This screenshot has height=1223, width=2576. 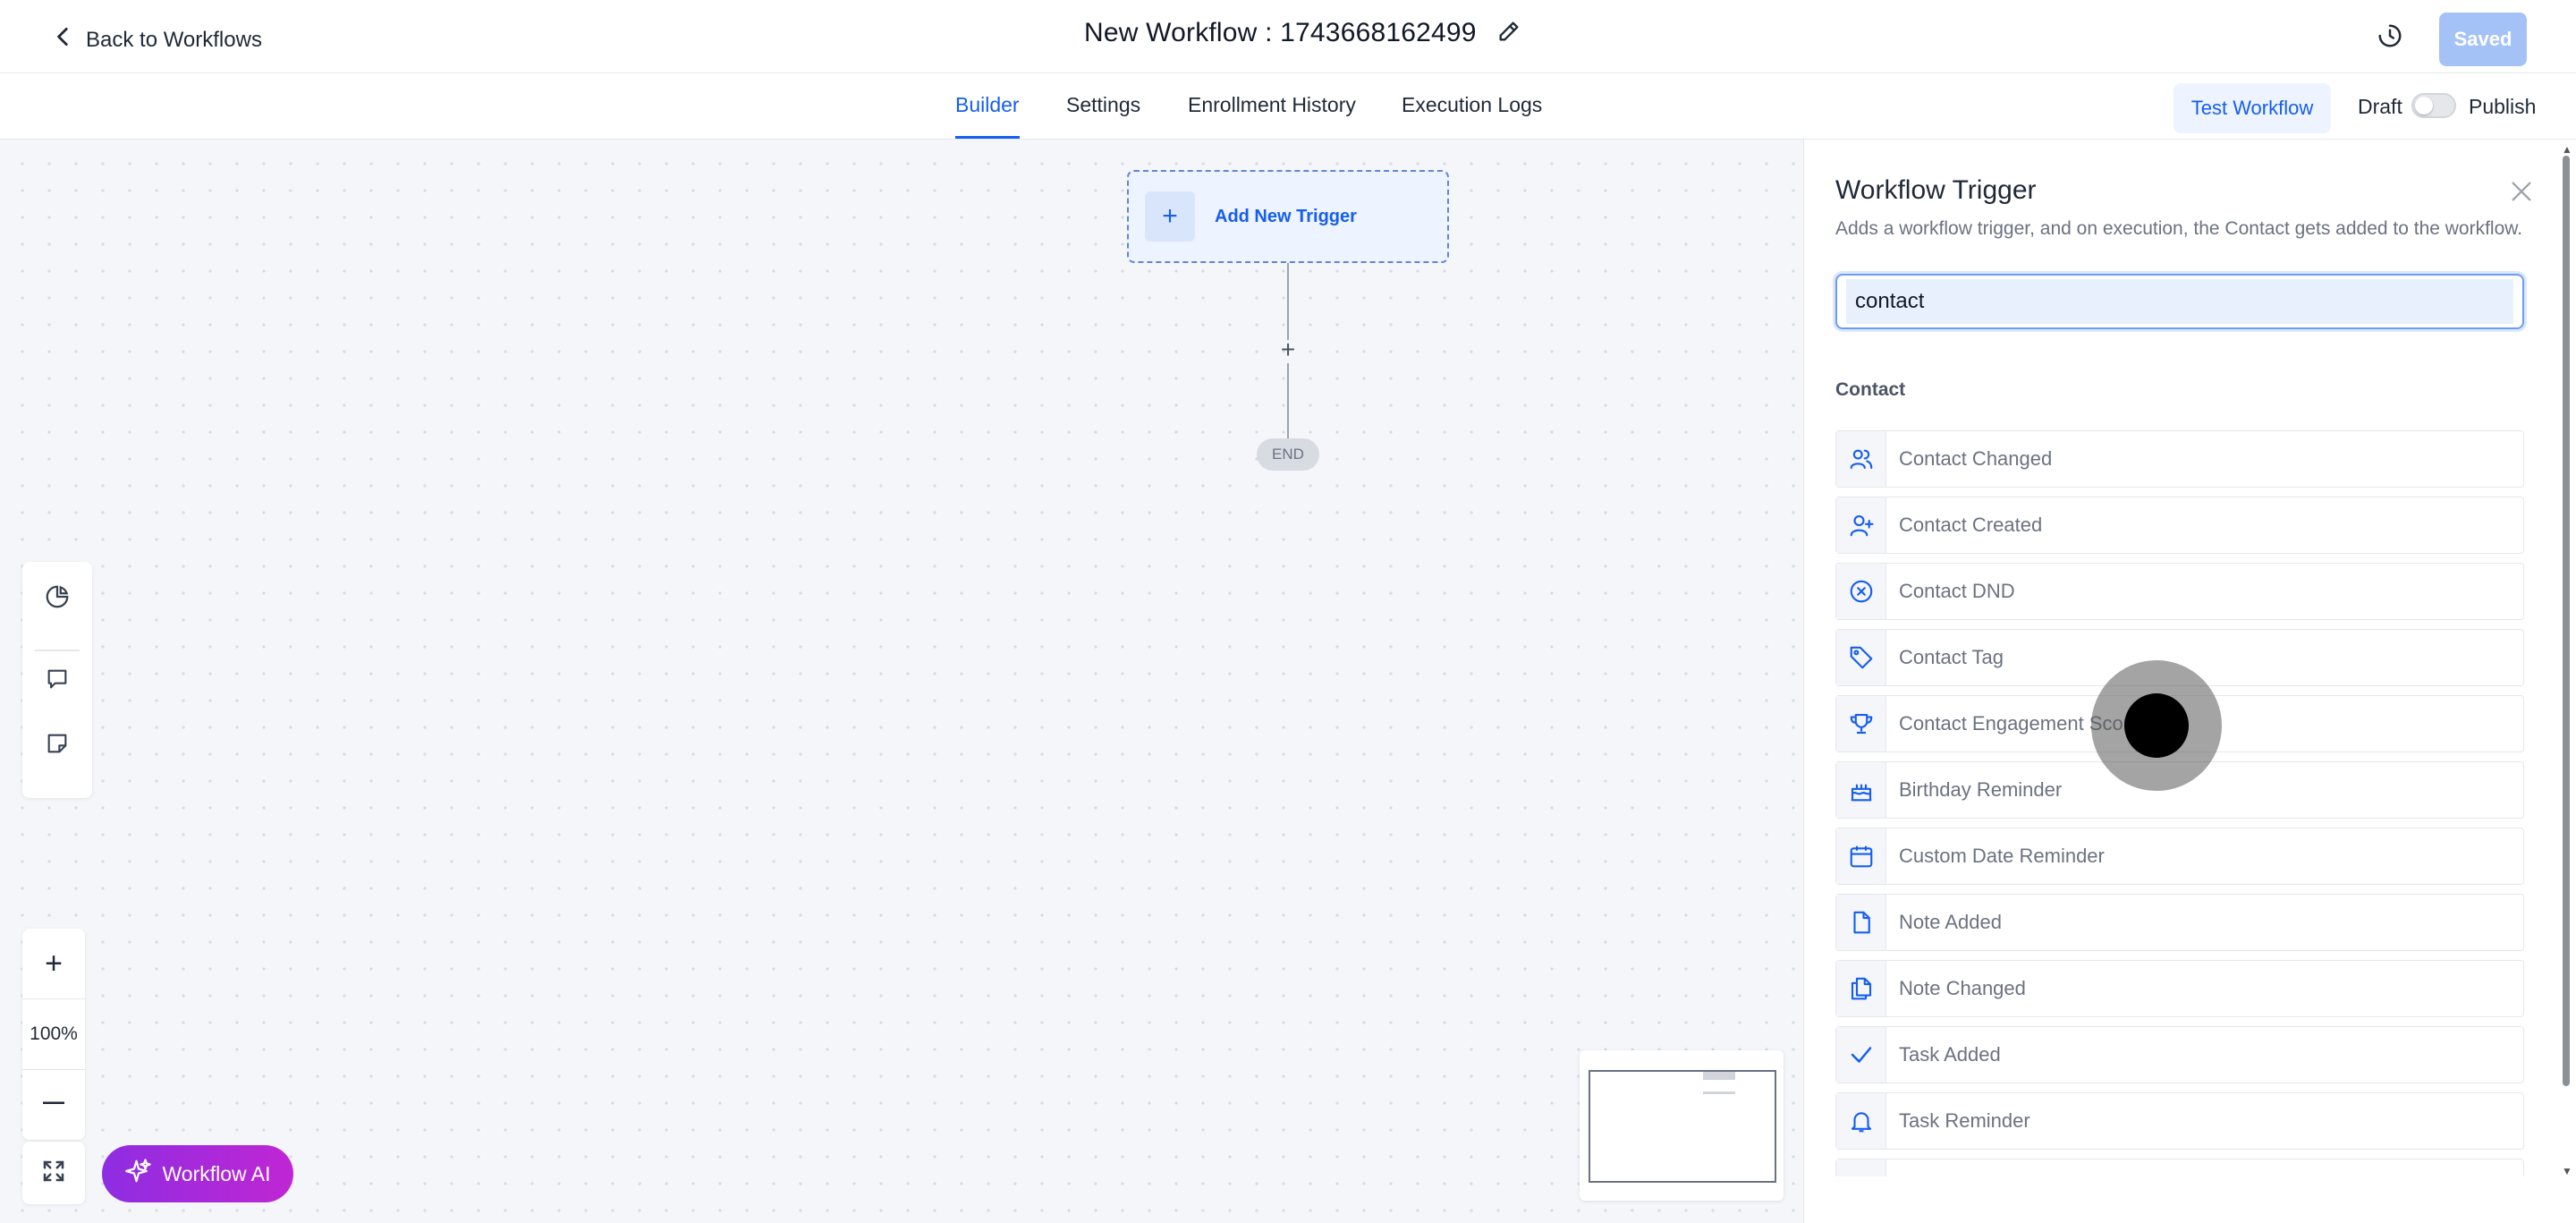 What do you see at coordinates (1861, 790) in the screenshot?
I see `cake-icon` at bounding box center [1861, 790].